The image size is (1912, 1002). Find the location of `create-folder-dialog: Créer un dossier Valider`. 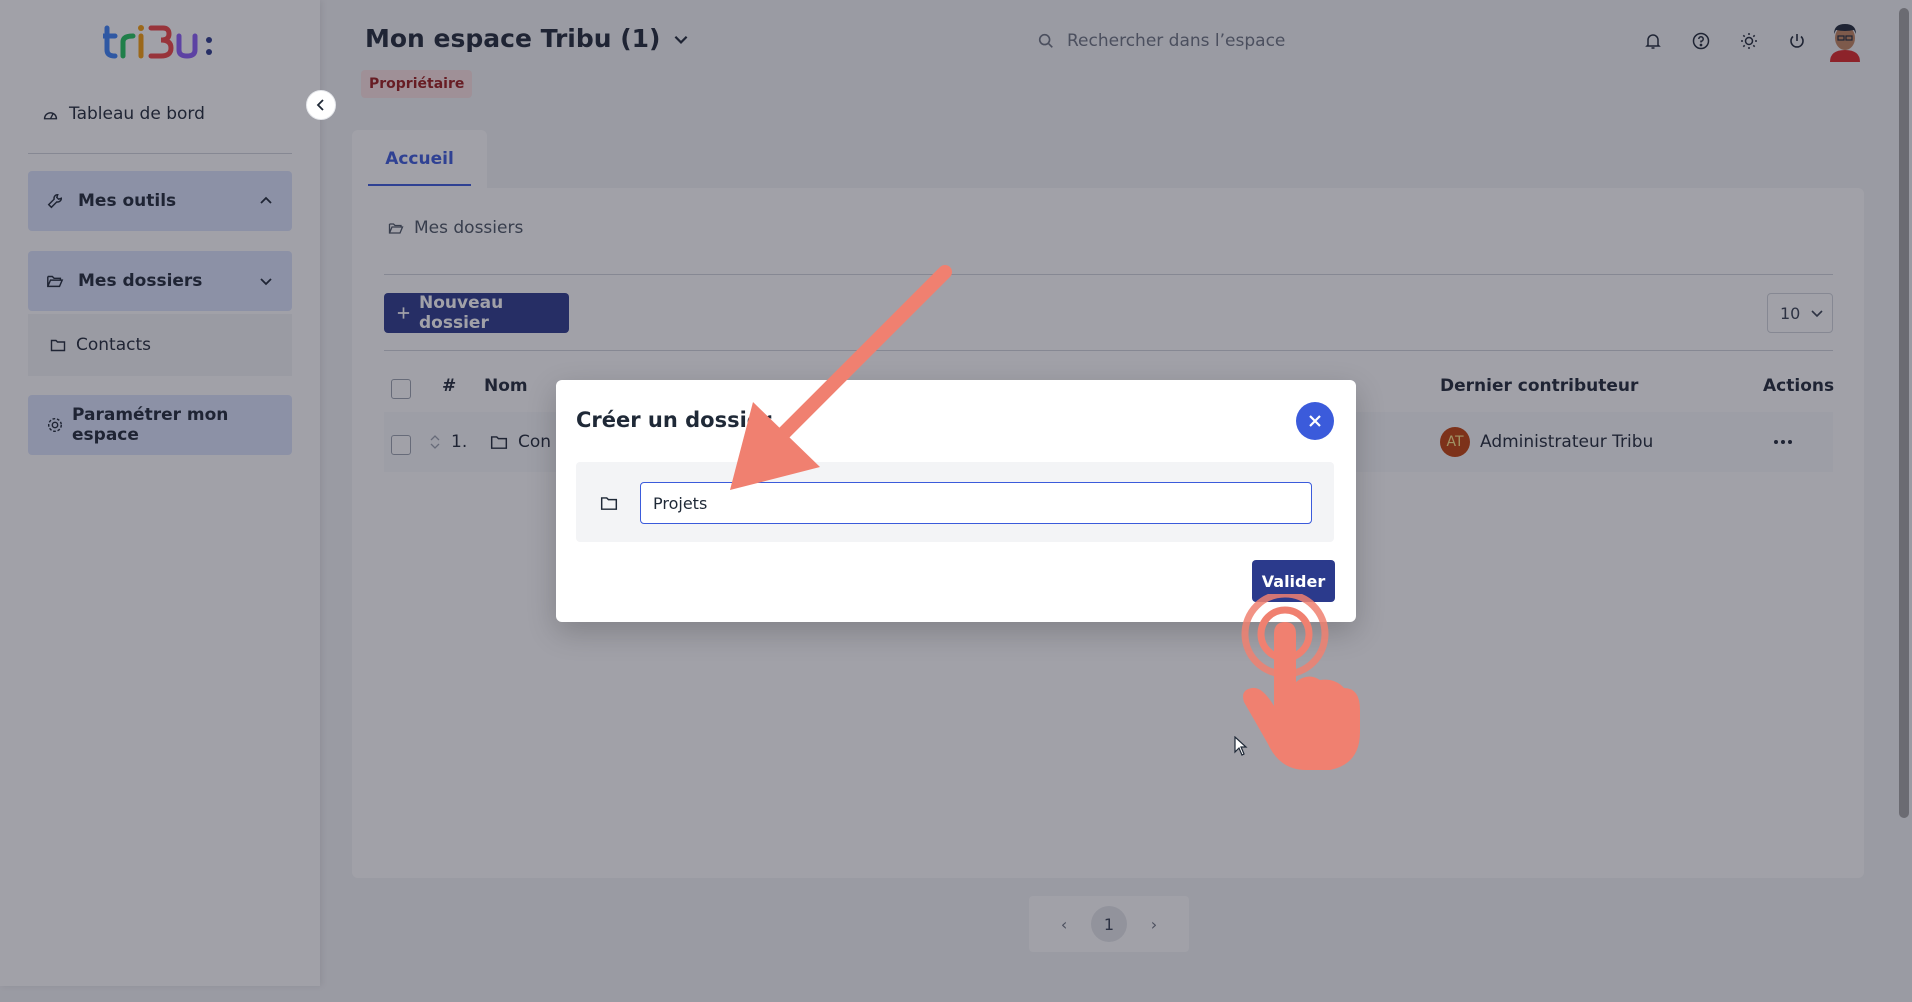

create-folder-dialog: Créer un dossier Valider is located at coordinates (956, 501).